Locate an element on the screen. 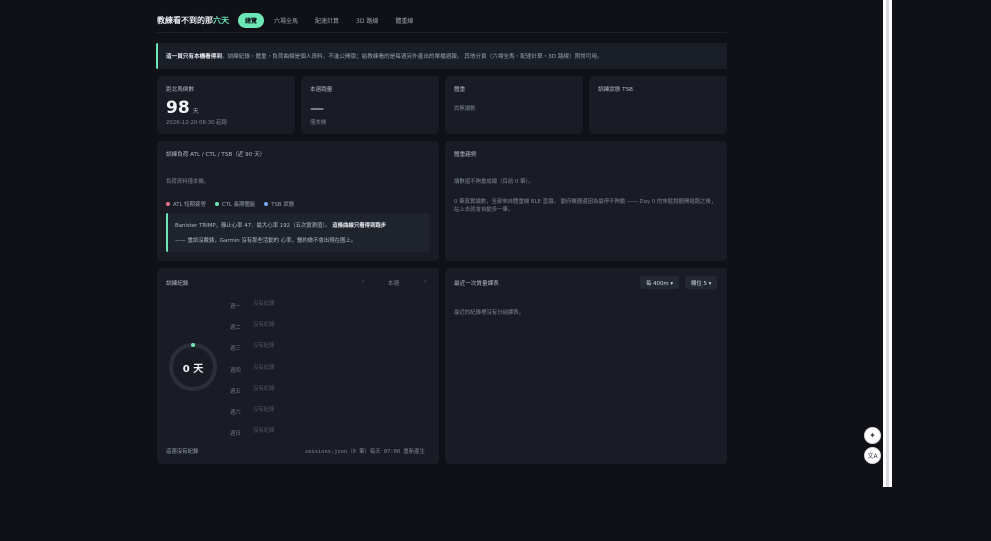 This screenshot has height=541, width=991. tsb-dot-icon is located at coordinates (266, 204).